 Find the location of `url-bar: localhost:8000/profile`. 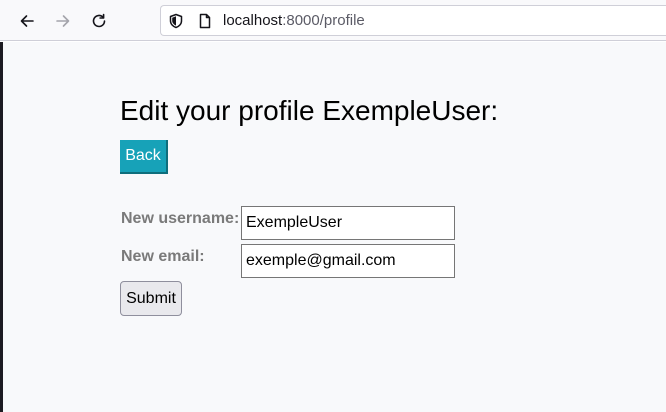

url-bar: localhost:8000/profile is located at coordinates (413, 20).